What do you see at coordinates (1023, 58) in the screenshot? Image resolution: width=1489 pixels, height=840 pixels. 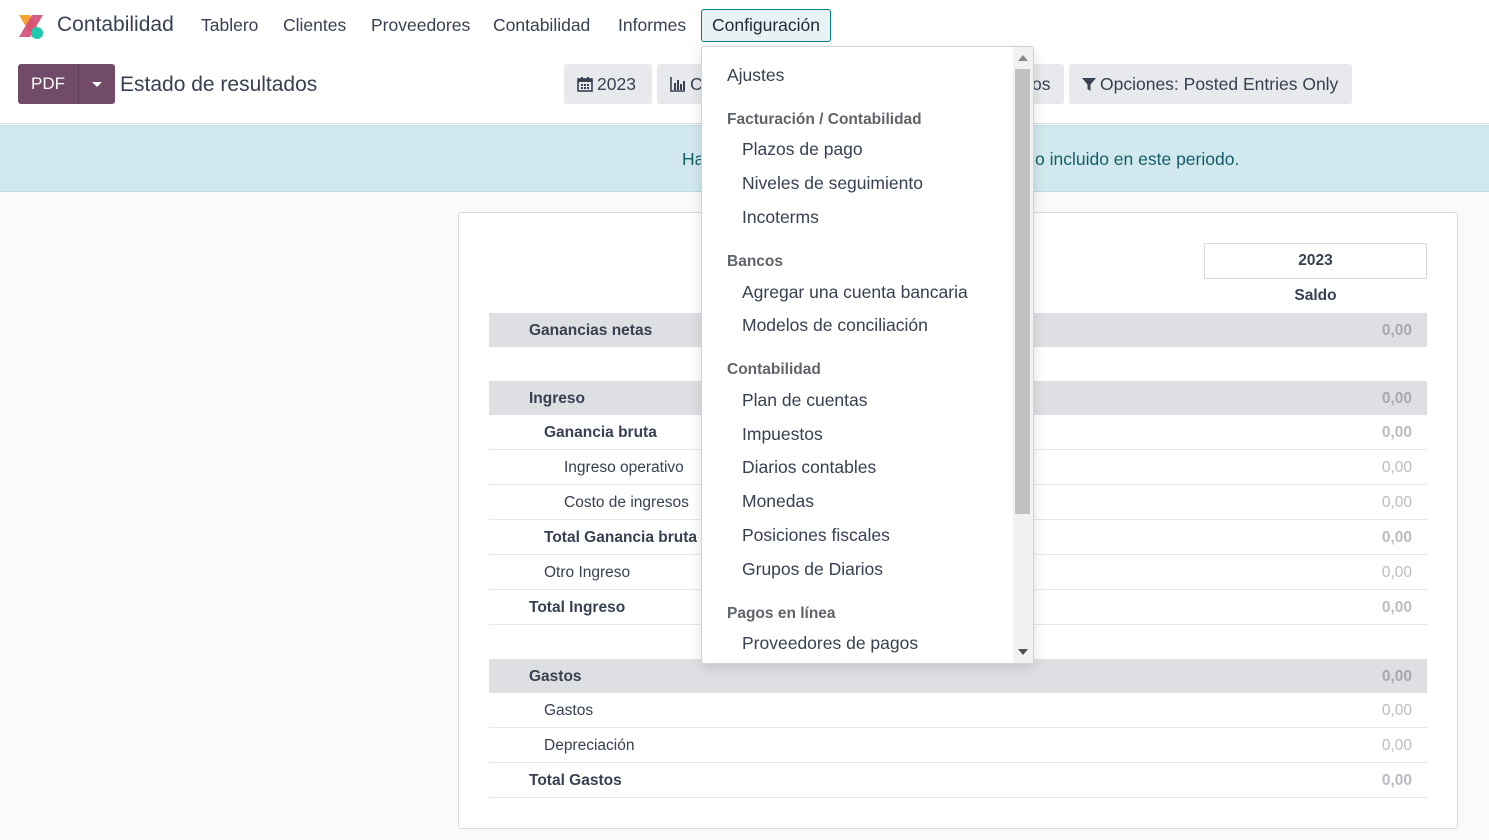 I see `scroll-up-arrow-icon` at bounding box center [1023, 58].